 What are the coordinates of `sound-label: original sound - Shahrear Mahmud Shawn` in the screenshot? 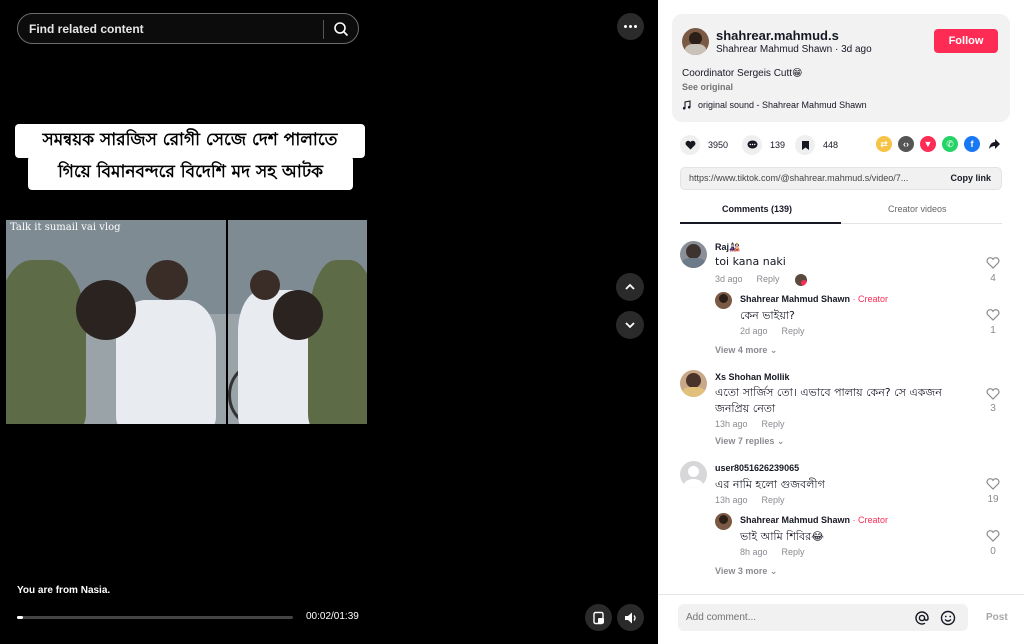 It's located at (782, 105).